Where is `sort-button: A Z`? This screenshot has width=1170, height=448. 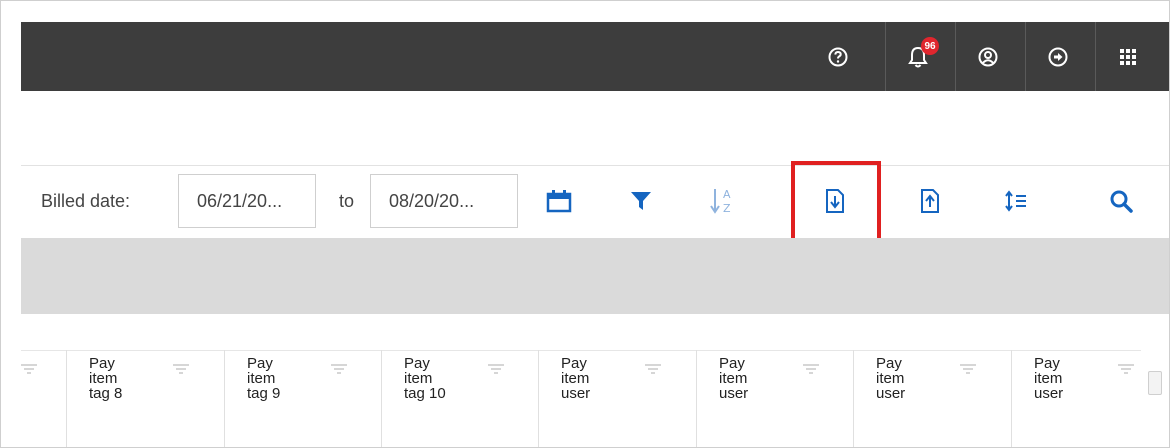 sort-button: A Z is located at coordinates (722, 201).